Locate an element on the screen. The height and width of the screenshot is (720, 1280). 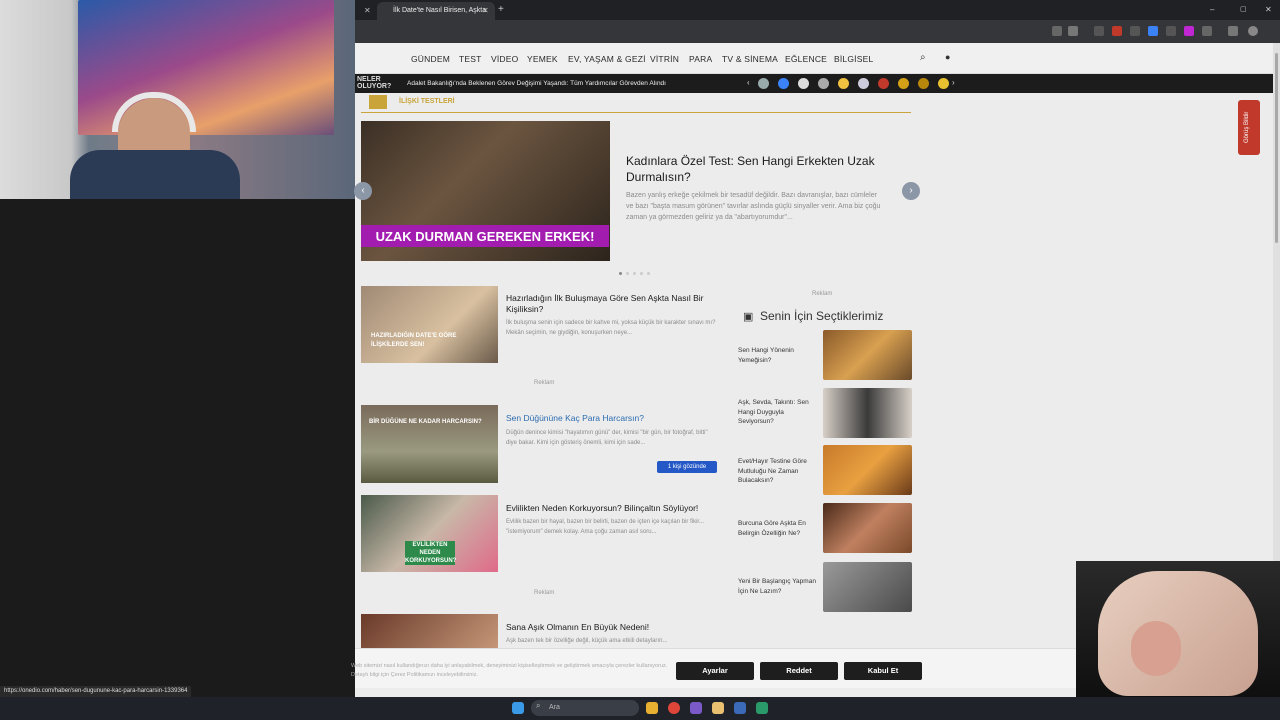
start-icon is located at coordinates (518, 708).